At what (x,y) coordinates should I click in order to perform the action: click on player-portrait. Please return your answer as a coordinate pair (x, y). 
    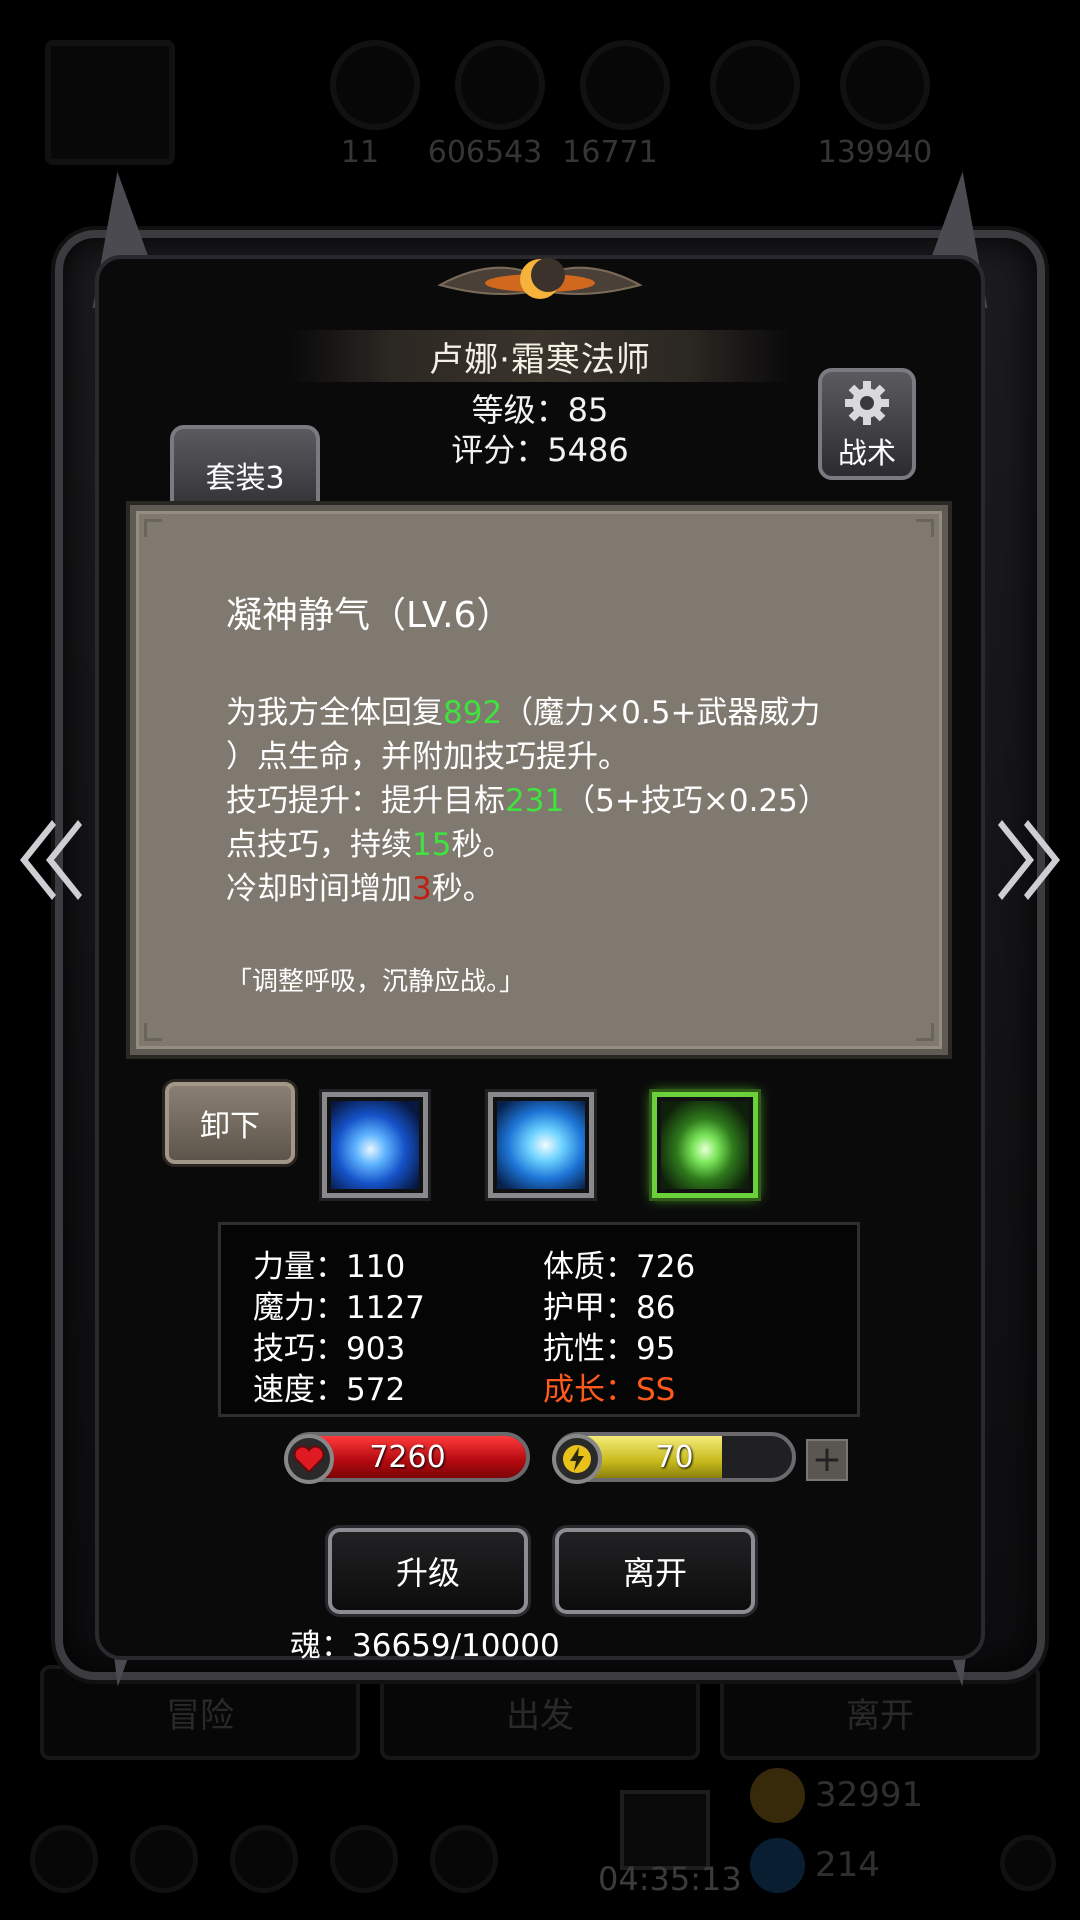
    Looking at the image, I should click on (110, 102).